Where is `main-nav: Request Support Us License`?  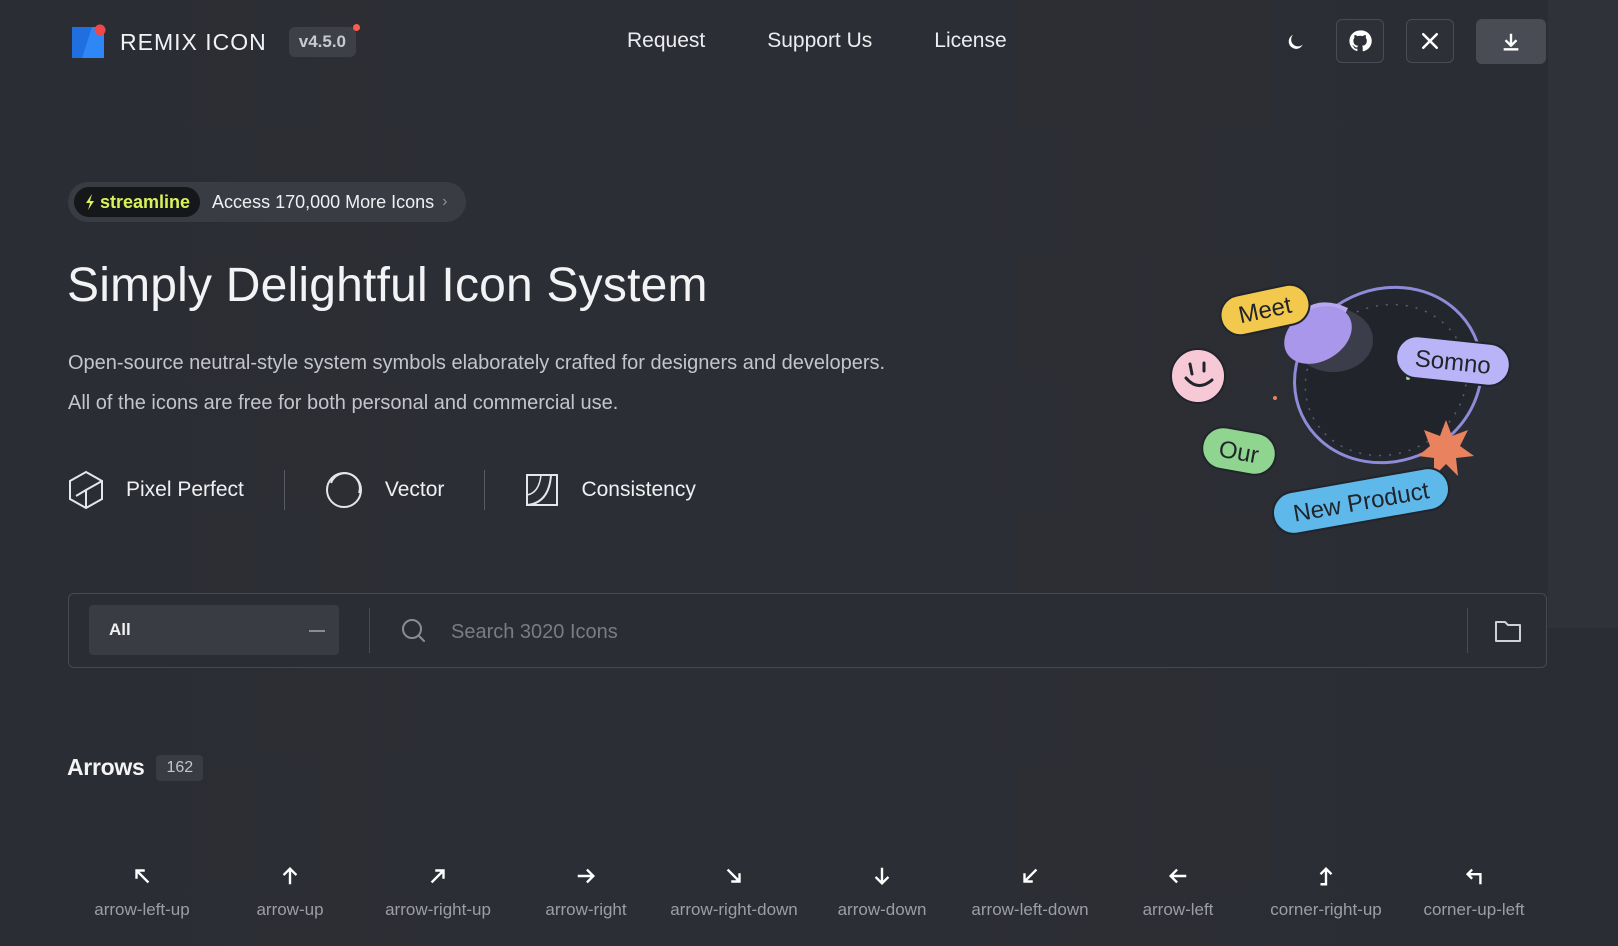
main-nav: Request Support Us License is located at coordinates (817, 41).